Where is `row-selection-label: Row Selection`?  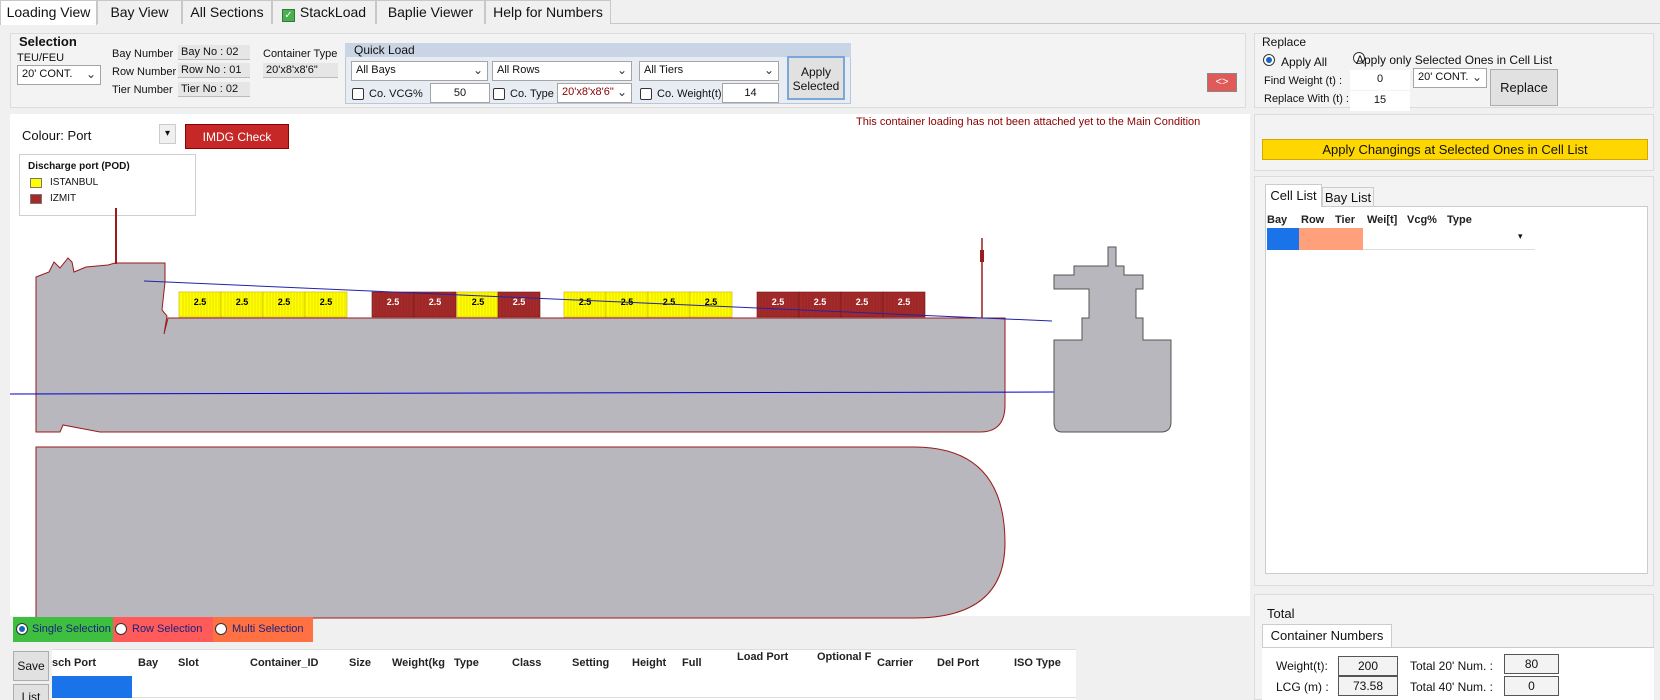
row-selection-label: Row Selection is located at coordinates (167, 629).